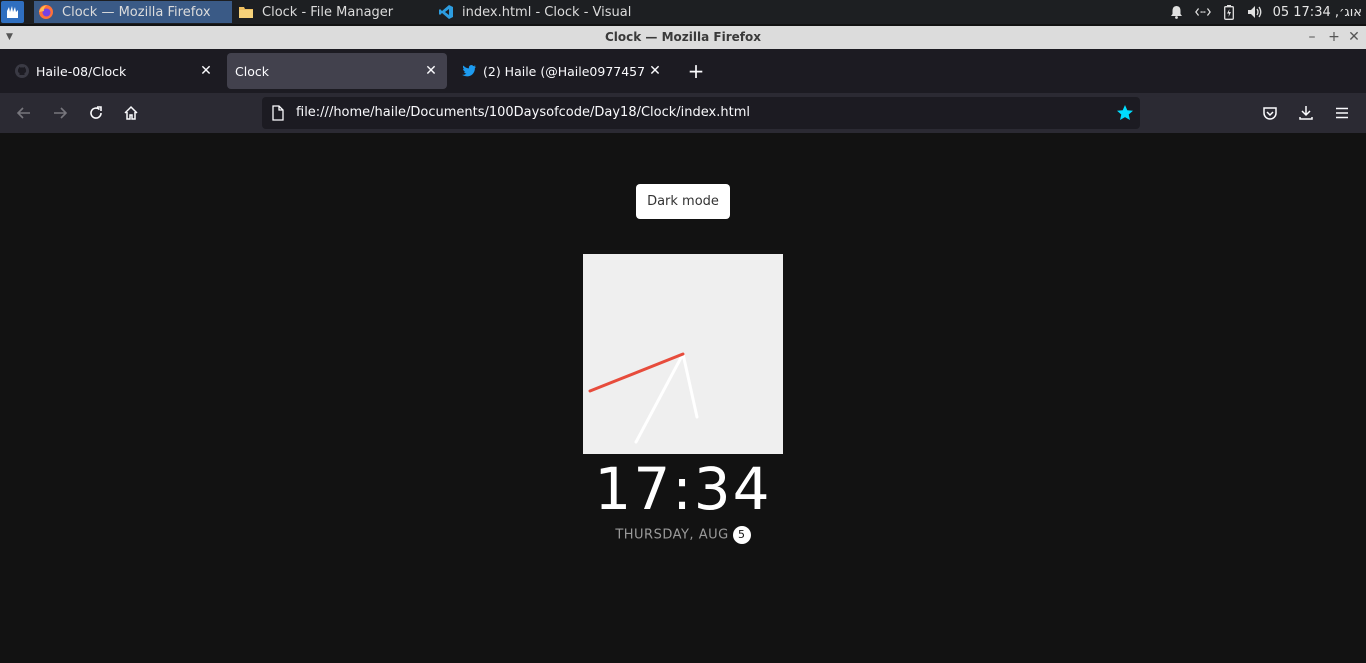 This screenshot has height=663, width=1366. I want to click on hamburger-menu-icon, so click(1342, 113).